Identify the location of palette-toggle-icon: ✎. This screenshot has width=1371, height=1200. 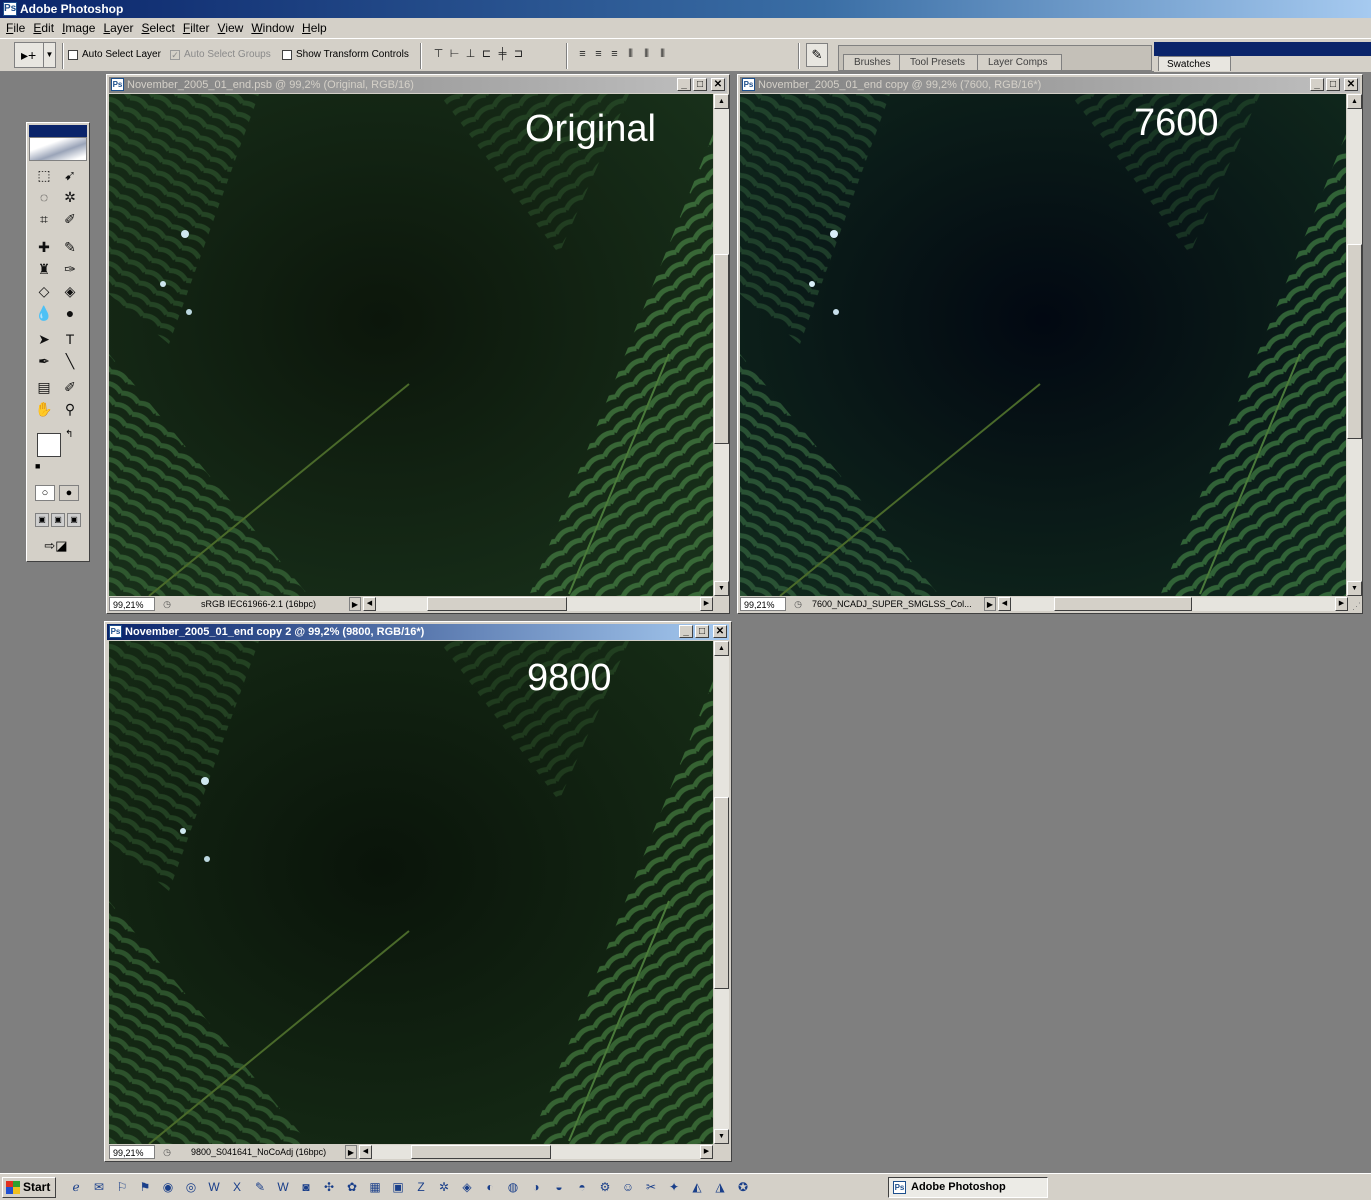
(817, 55).